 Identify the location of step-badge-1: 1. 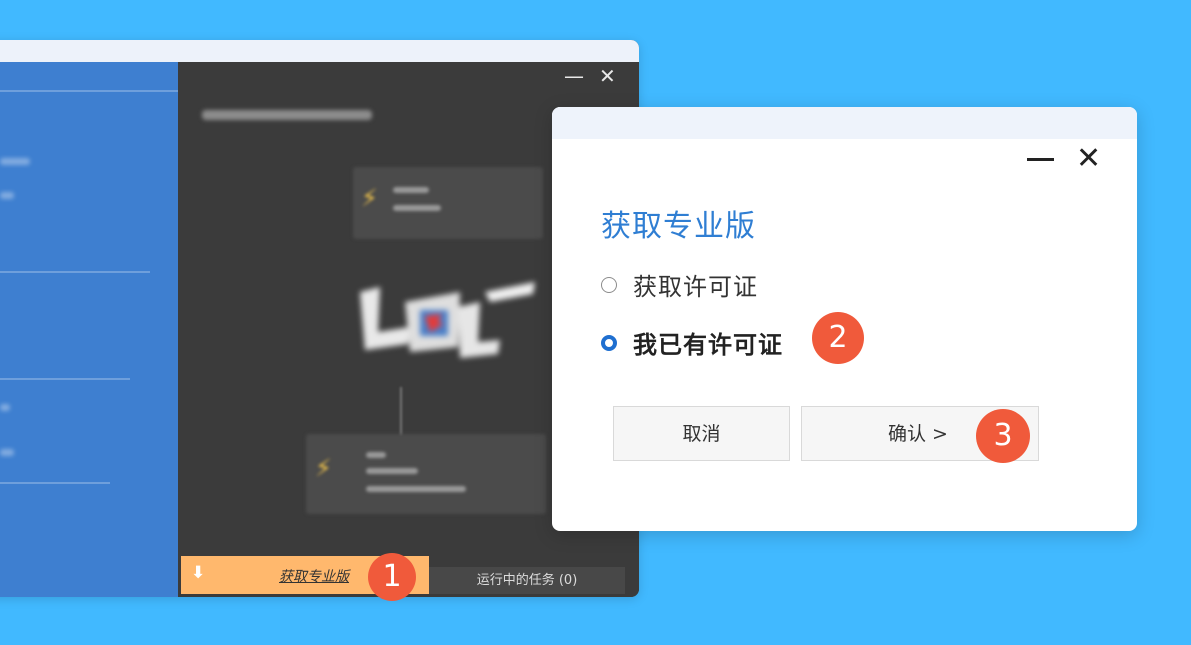
(392, 577).